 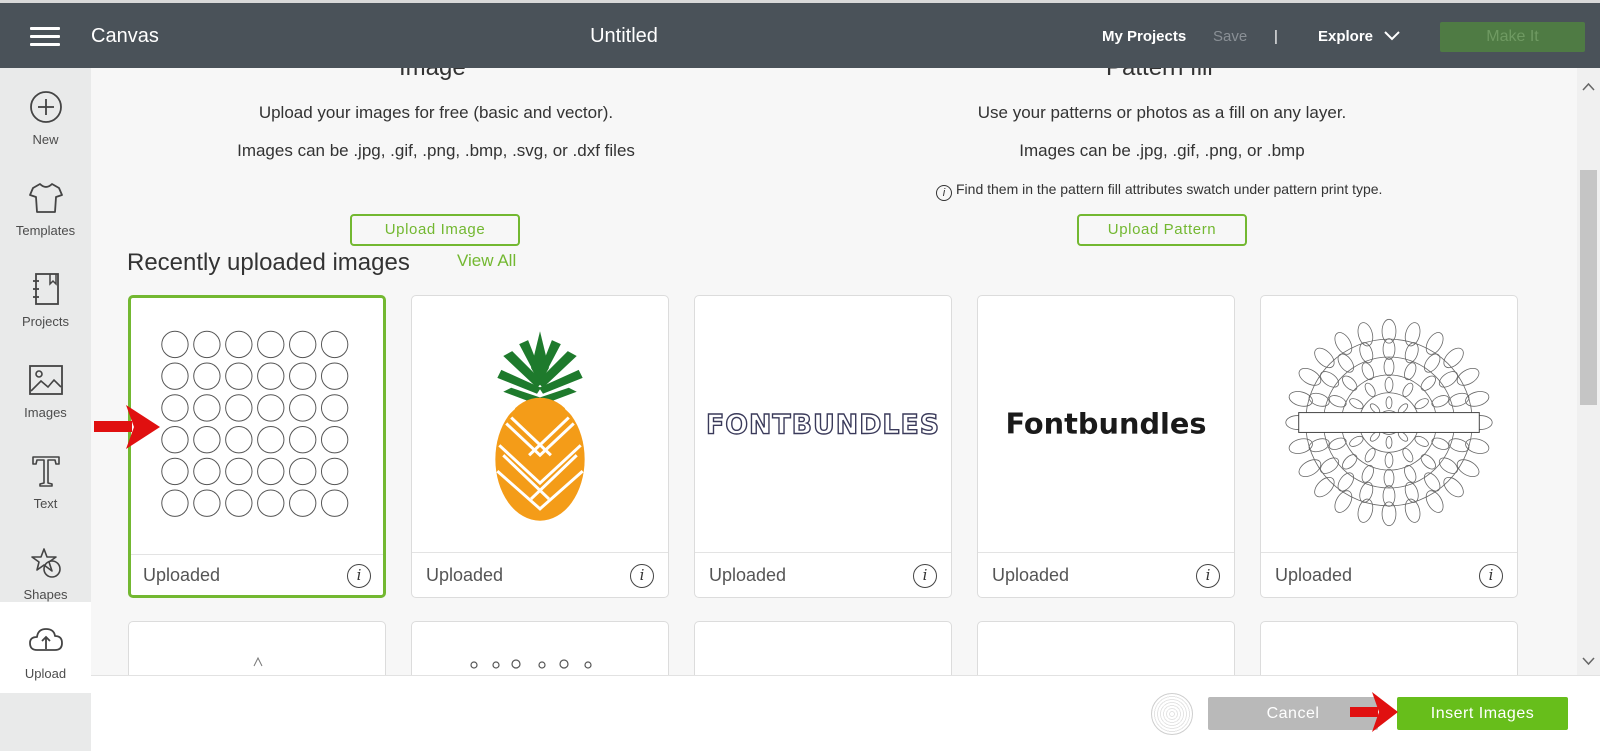 What do you see at coordinates (1105, 423) in the screenshot?
I see `fontbundles-bold-text: Fontbundles` at bounding box center [1105, 423].